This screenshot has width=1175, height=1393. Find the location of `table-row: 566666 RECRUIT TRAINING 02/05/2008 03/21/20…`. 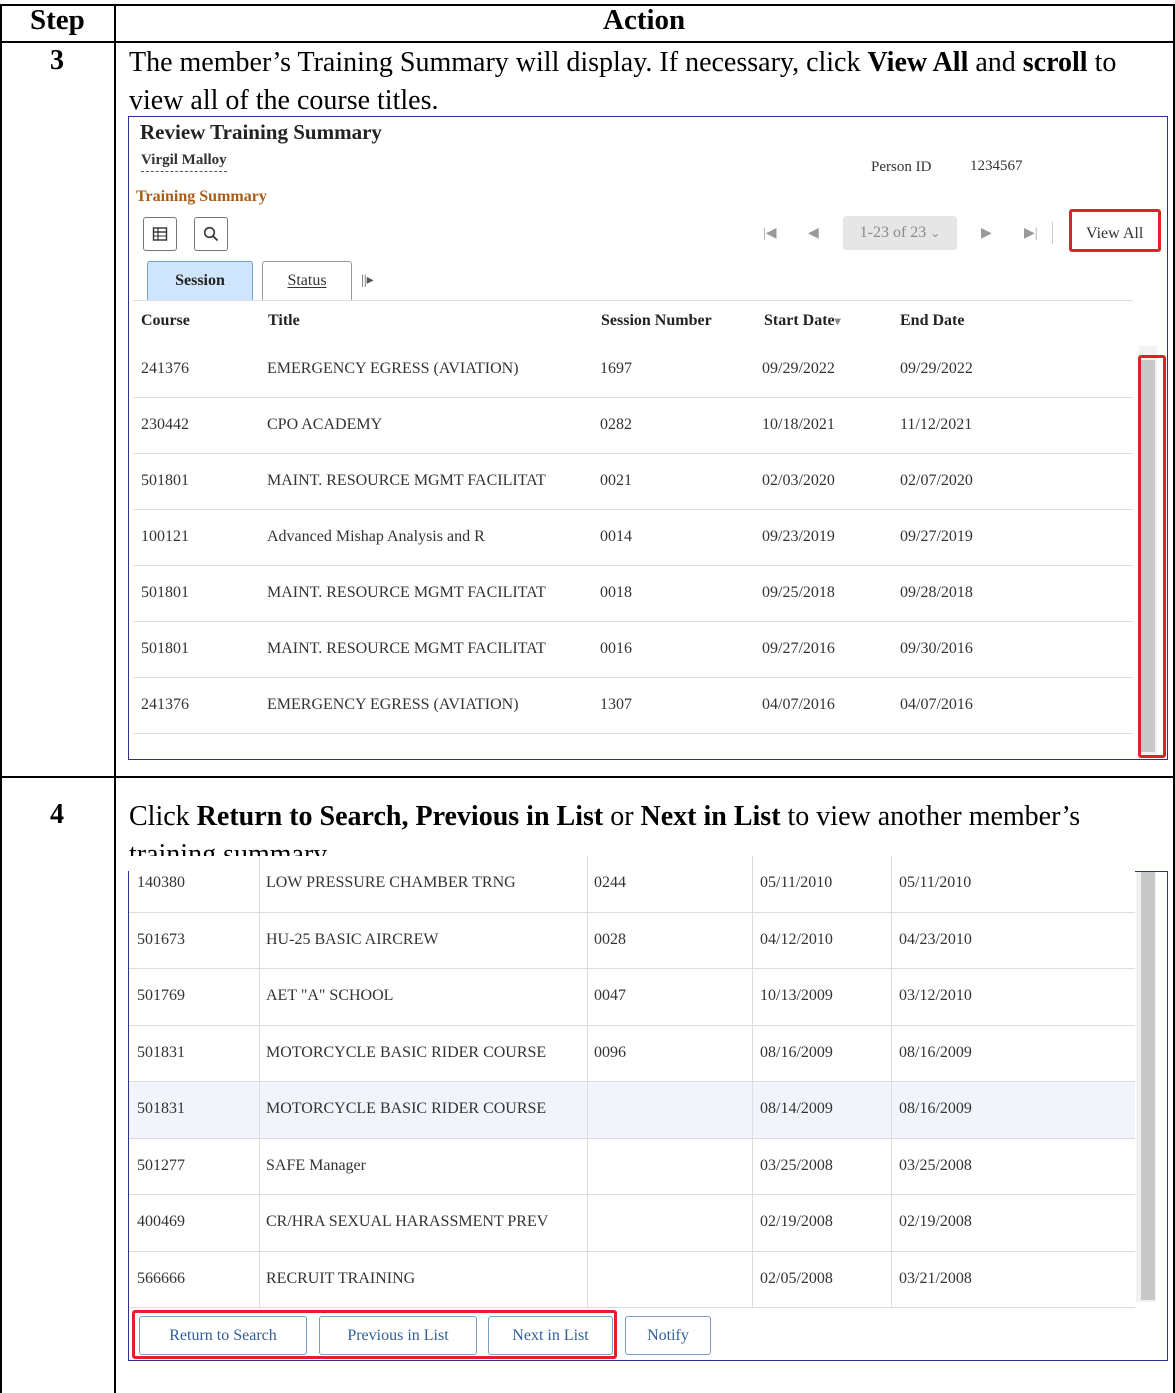

table-row: 566666 RECRUIT TRAINING 02/05/2008 03/21/20… is located at coordinates (632, 1279).